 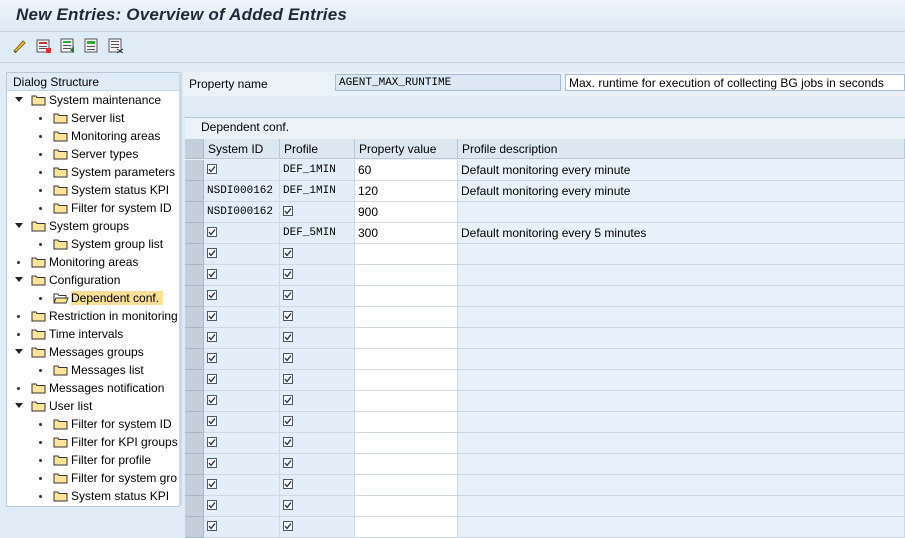 I want to click on cell-value: 900, so click(x=406, y=212).